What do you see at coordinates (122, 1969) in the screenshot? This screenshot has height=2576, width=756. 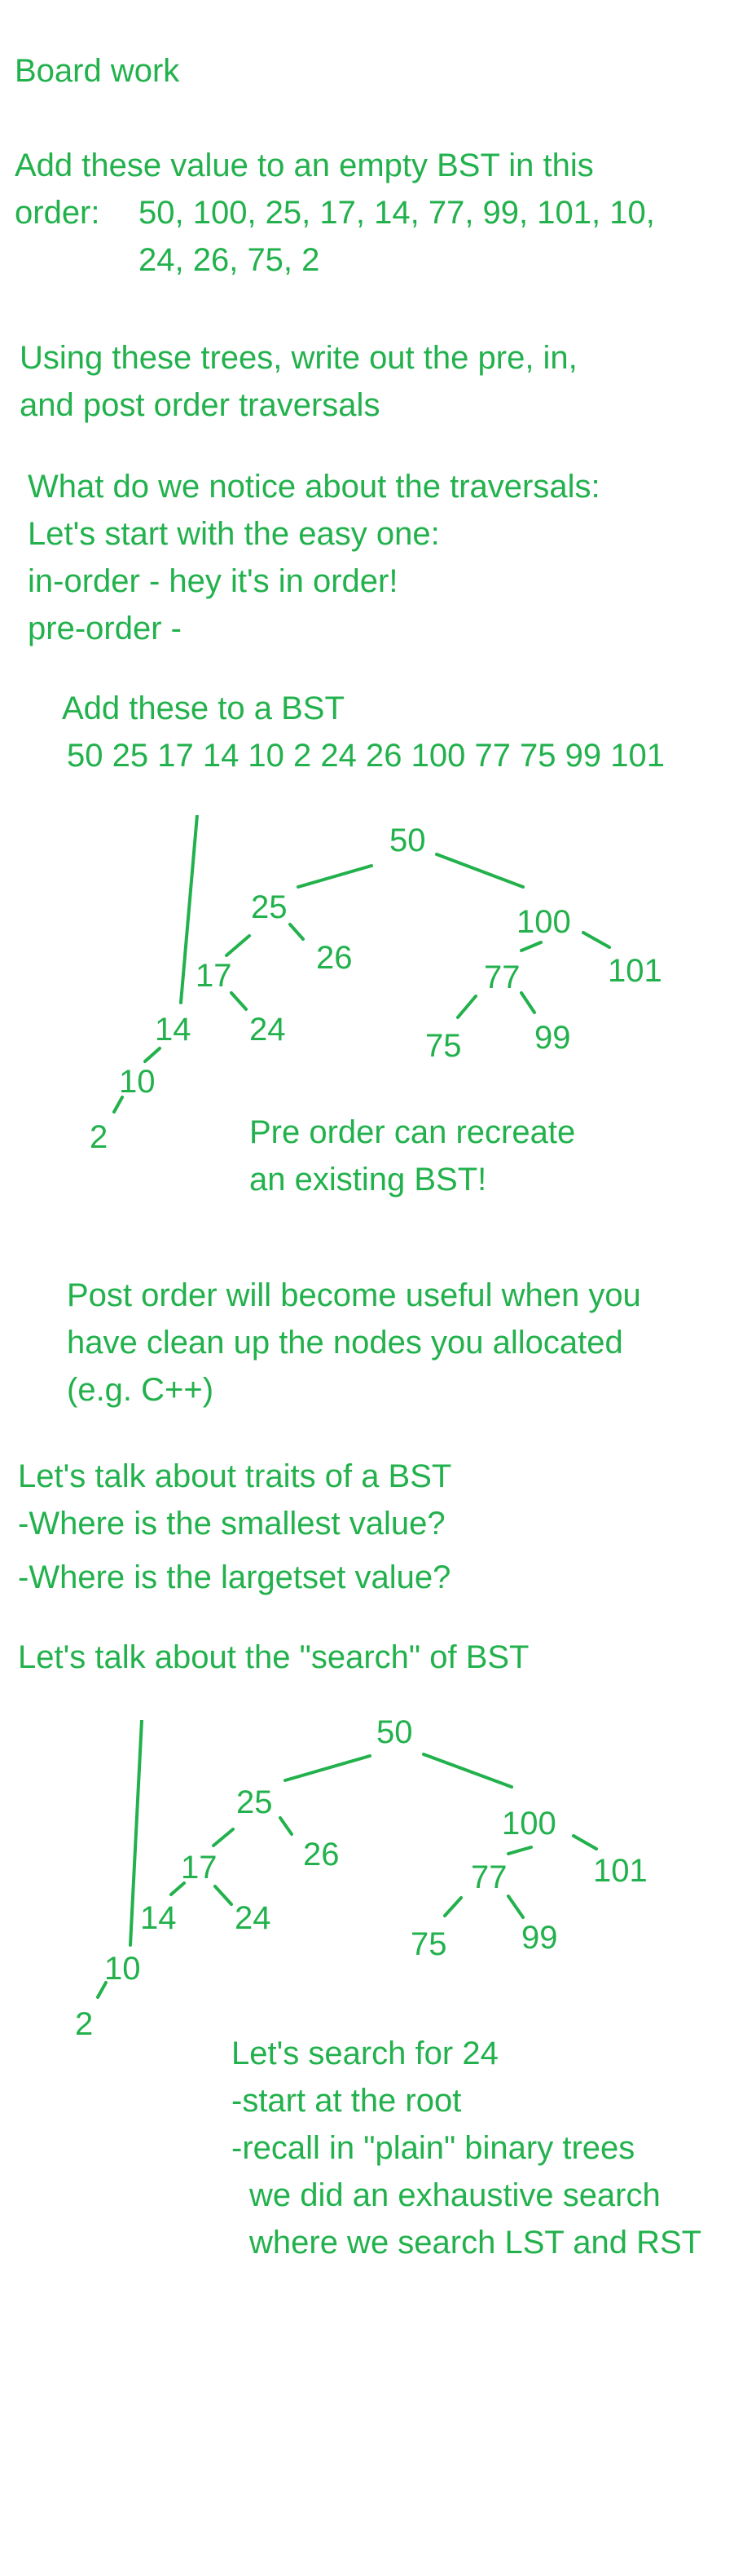 I see `tree2-node: 10` at bounding box center [122, 1969].